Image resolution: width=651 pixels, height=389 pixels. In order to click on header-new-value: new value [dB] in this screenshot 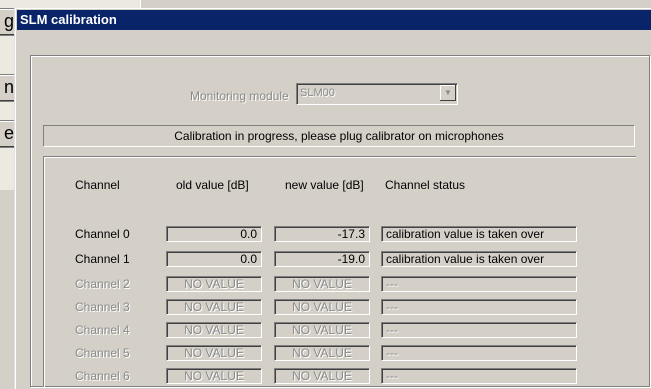, I will do `click(324, 185)`.